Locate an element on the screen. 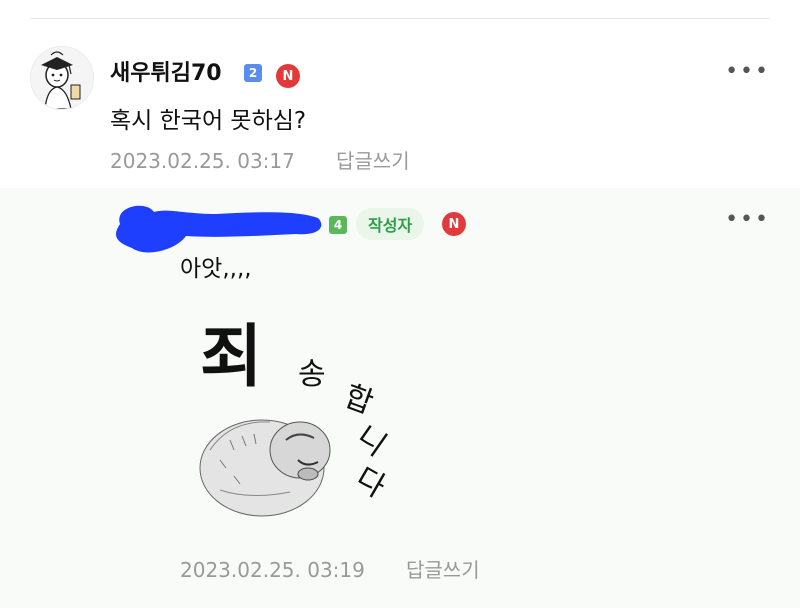 The width and height of the screenshot is (800, 608). top-divider is located at coordinates (400, 18).